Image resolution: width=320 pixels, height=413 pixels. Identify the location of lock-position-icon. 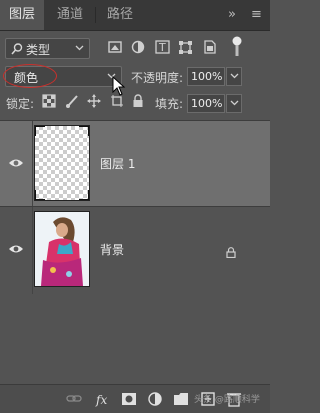
(94, 101).